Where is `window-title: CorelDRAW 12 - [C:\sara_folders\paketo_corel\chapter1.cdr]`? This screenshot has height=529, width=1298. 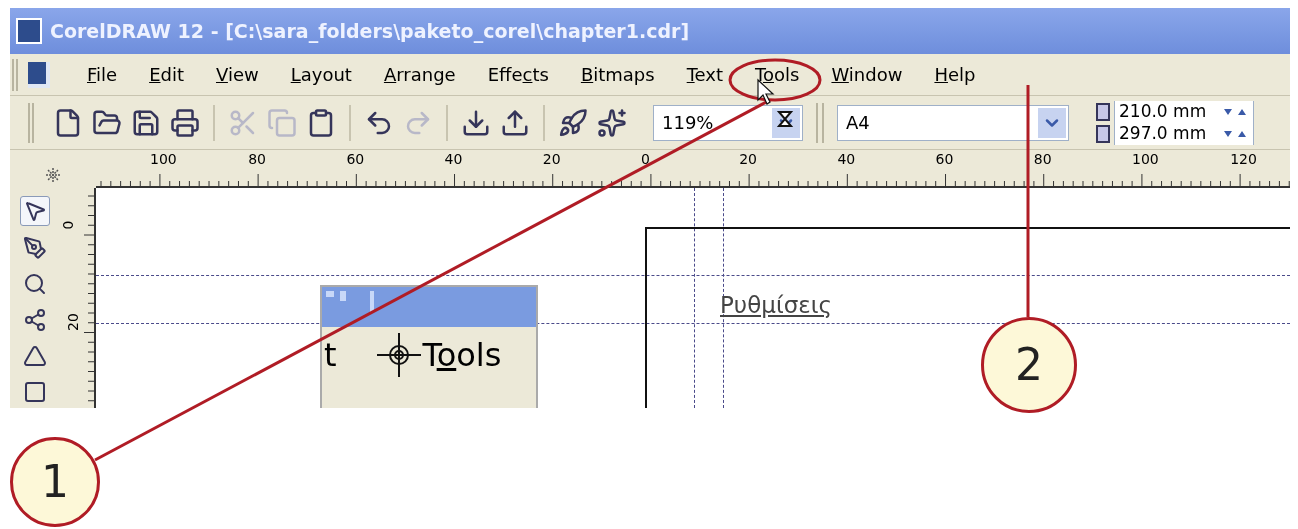 window-title: CorelDRAW 12 - [C:\sara_folders\paketo_corel\chapter1.cdr] is located at coordinates (370, 31).